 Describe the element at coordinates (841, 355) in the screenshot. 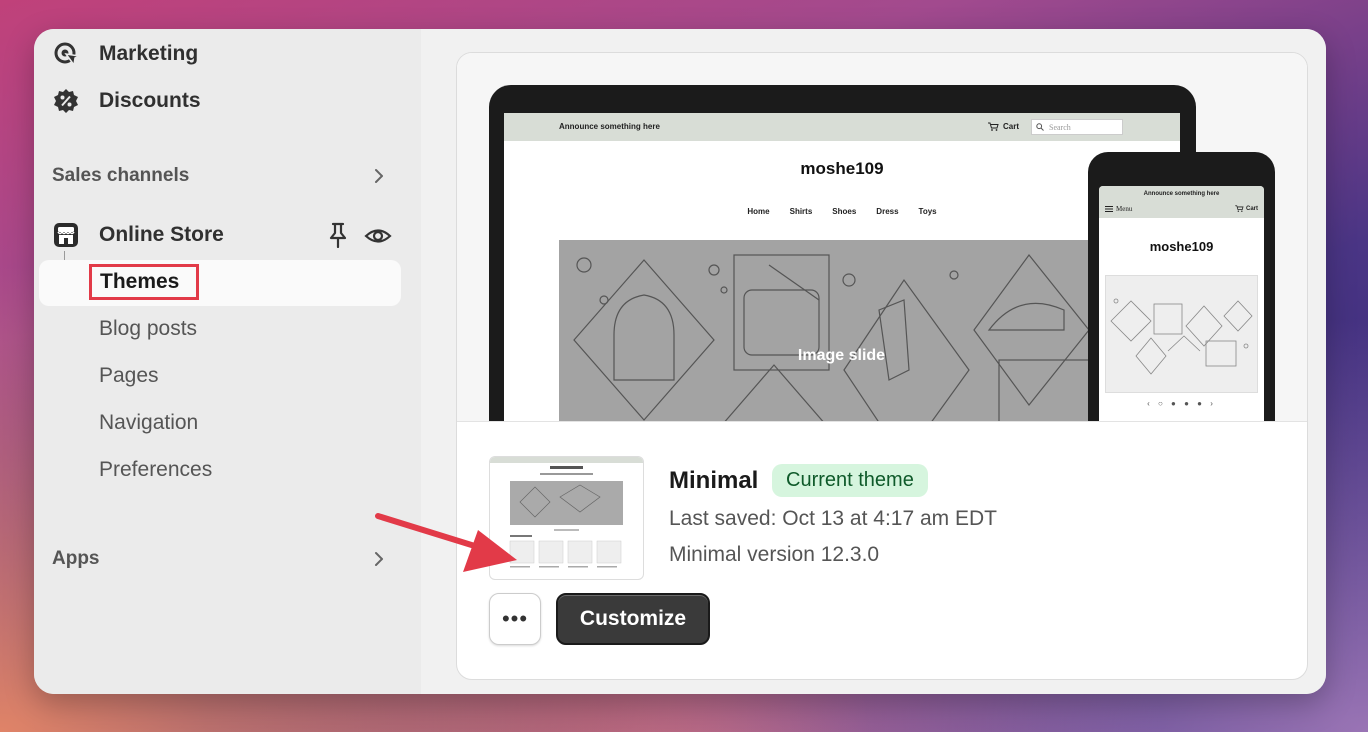

I see `slide-caption: Image slide` at that location.